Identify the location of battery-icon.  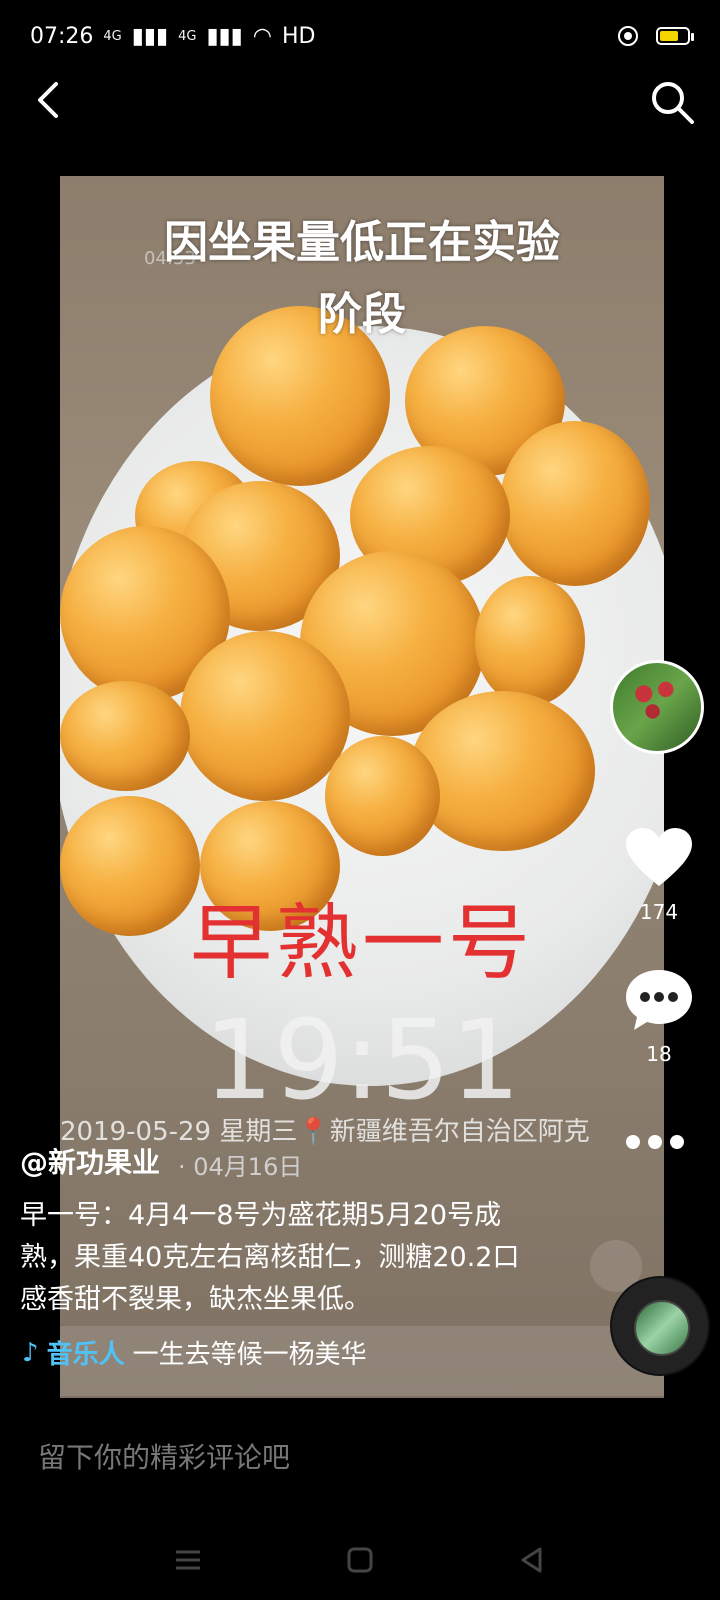
(675, 36).